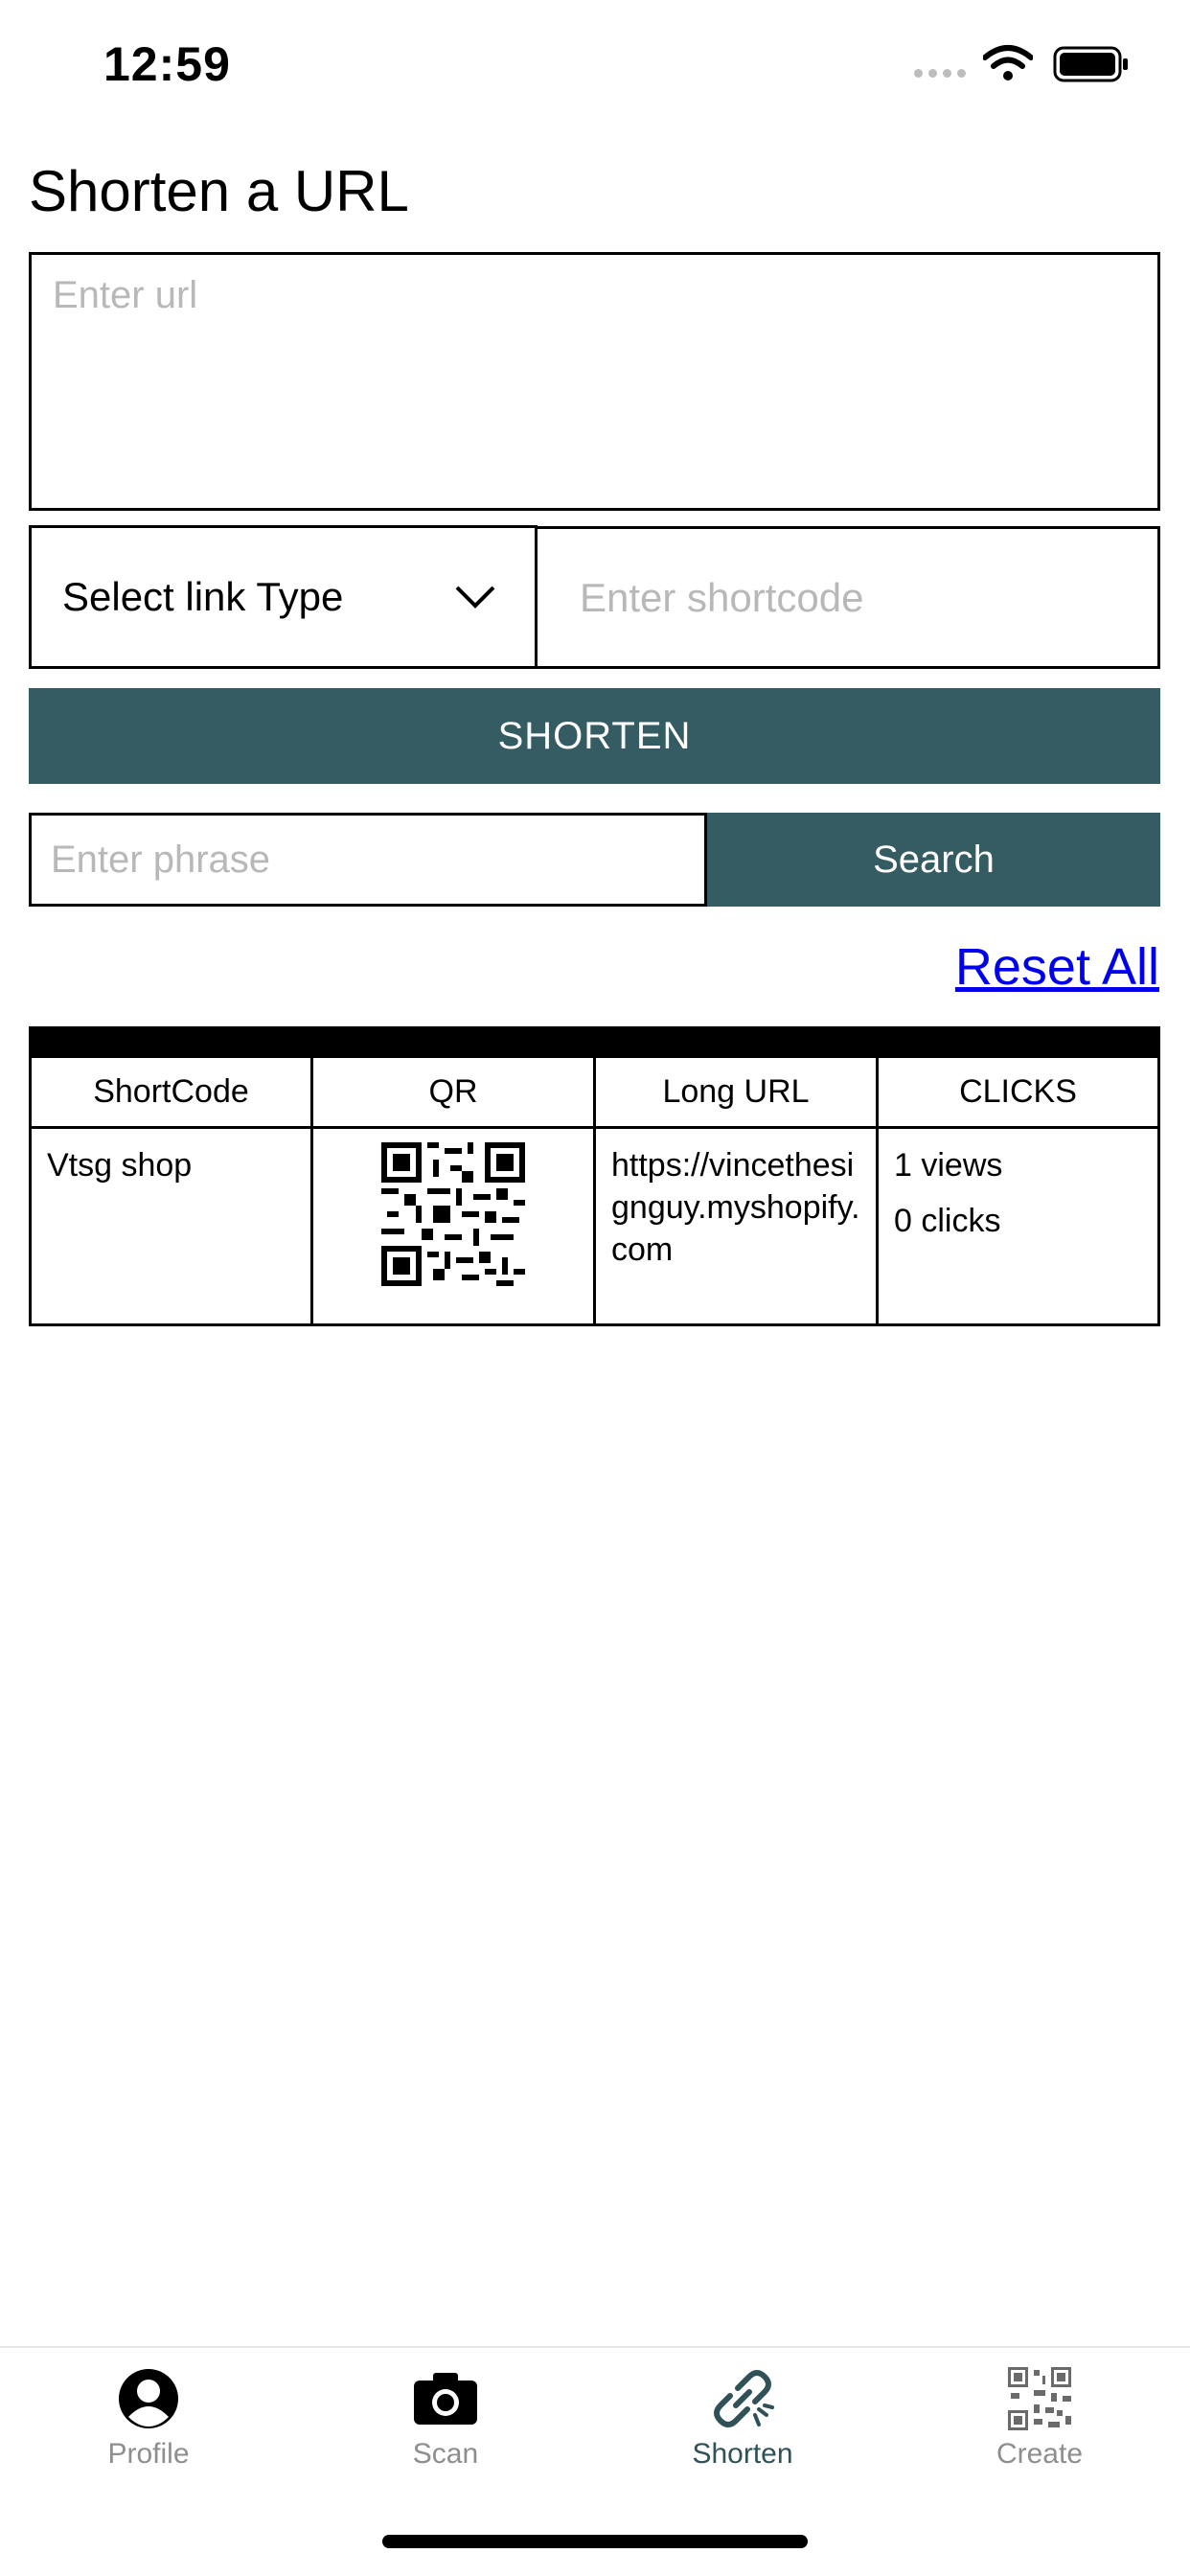 This screenshot has width=1190, height=2576. Describe the element at coordinates (445, 2454) in the screenshot. I see `tab-scan-label: Scan` at that location.